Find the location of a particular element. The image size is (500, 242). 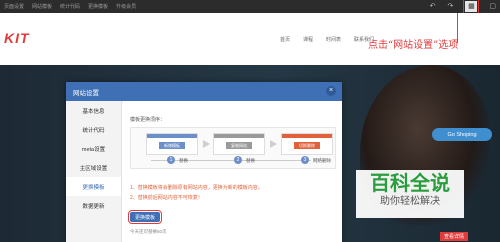

watermark-title: 百科全说 is located at coordinates (410, 184).